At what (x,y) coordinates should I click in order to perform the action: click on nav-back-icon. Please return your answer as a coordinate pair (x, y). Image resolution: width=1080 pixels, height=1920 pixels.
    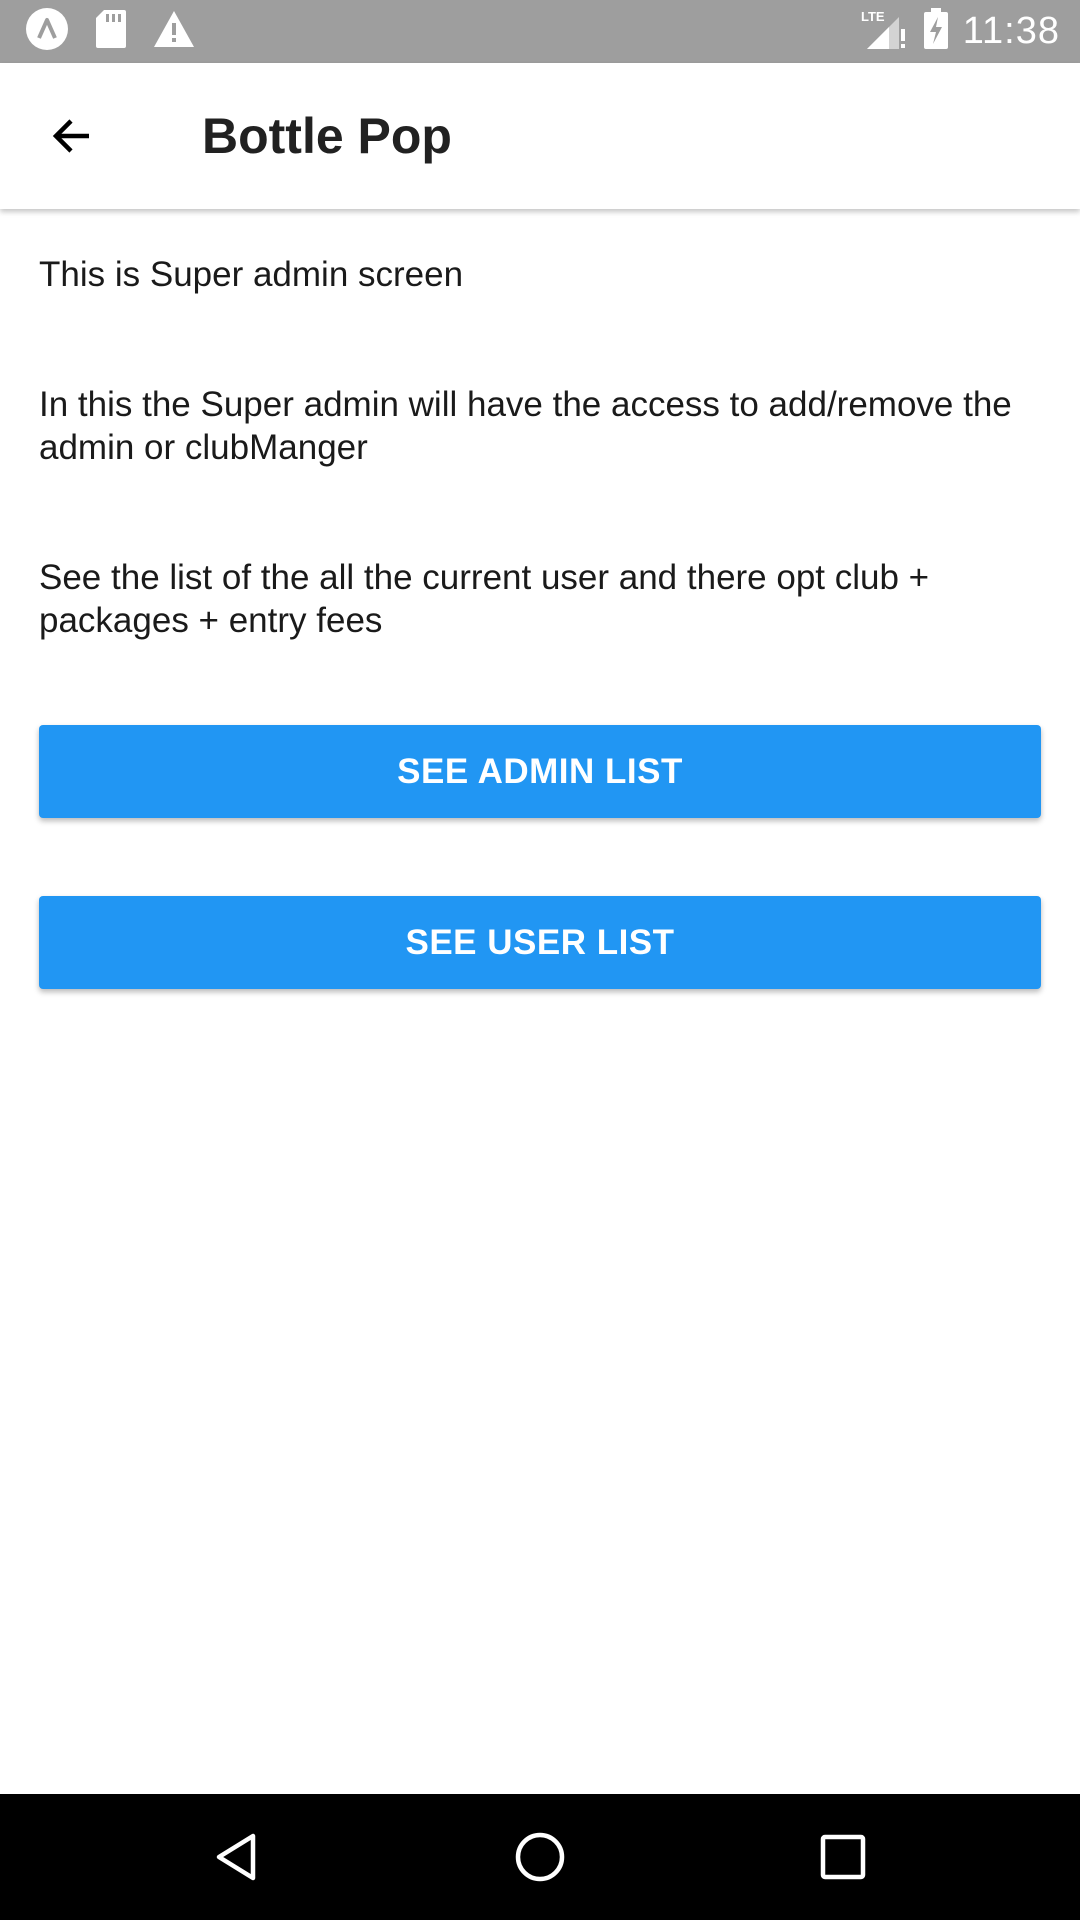
    Looking at the image, I should click on (236, 1857).